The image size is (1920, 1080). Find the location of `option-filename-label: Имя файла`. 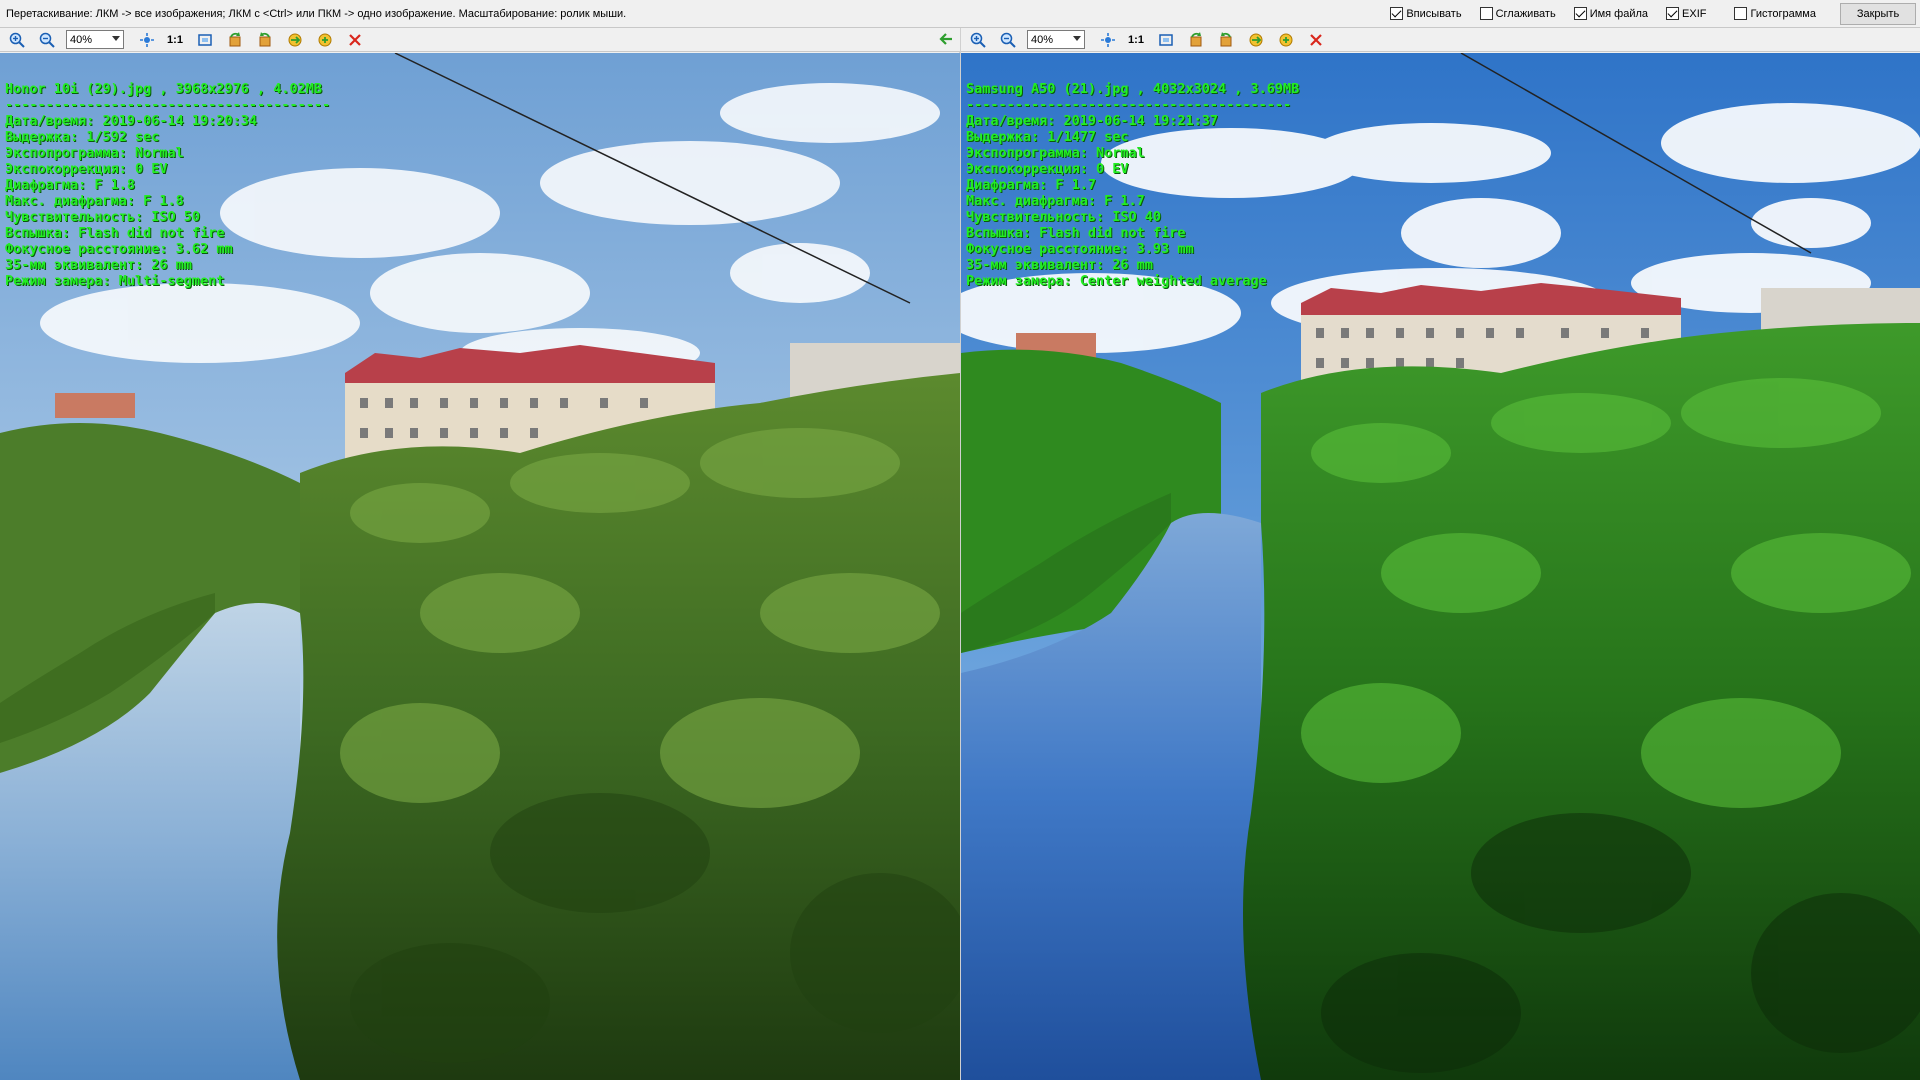

option-filename-label: Имя файла is located at coordinates (1619, 13).